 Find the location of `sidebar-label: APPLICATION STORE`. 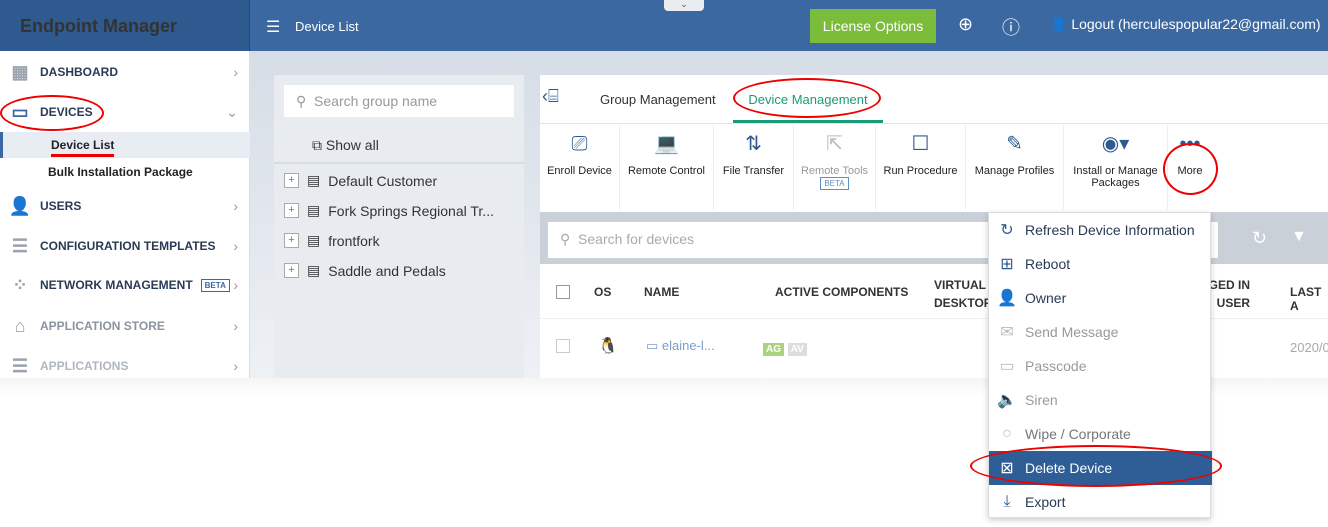

sidebar-label: APPLICATION STORE is located at coordinates (102, 326).